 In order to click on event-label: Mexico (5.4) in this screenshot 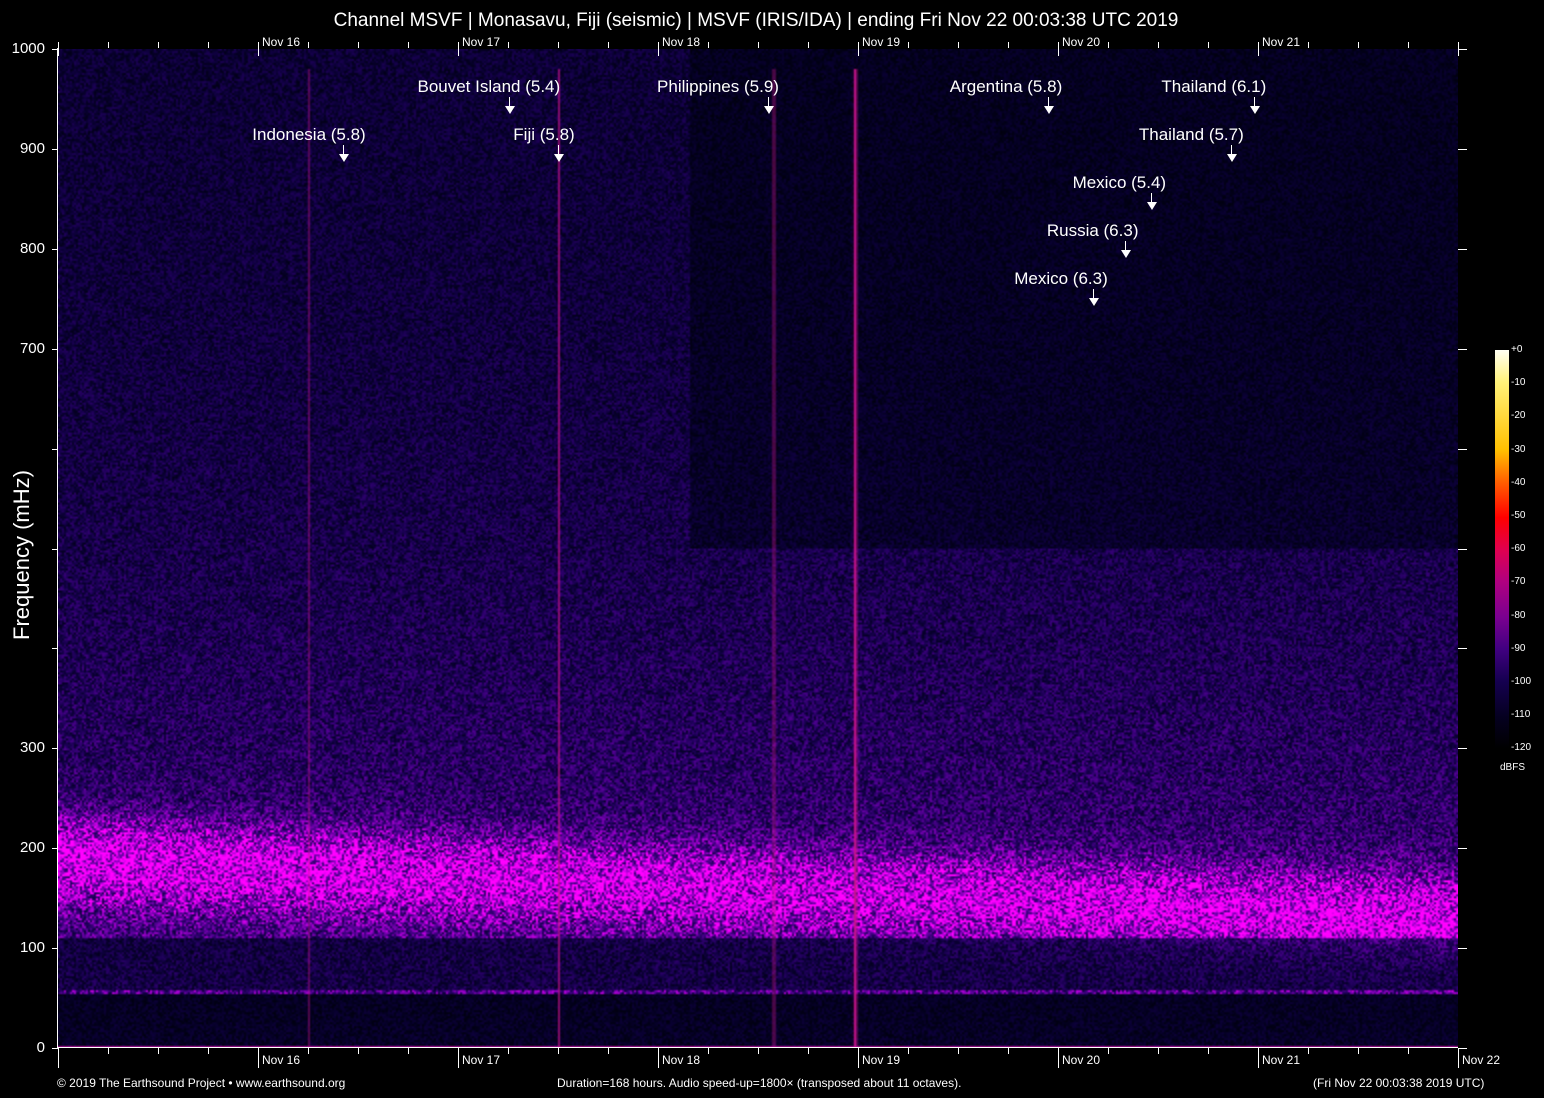, I will do `click(1119, 182)`.